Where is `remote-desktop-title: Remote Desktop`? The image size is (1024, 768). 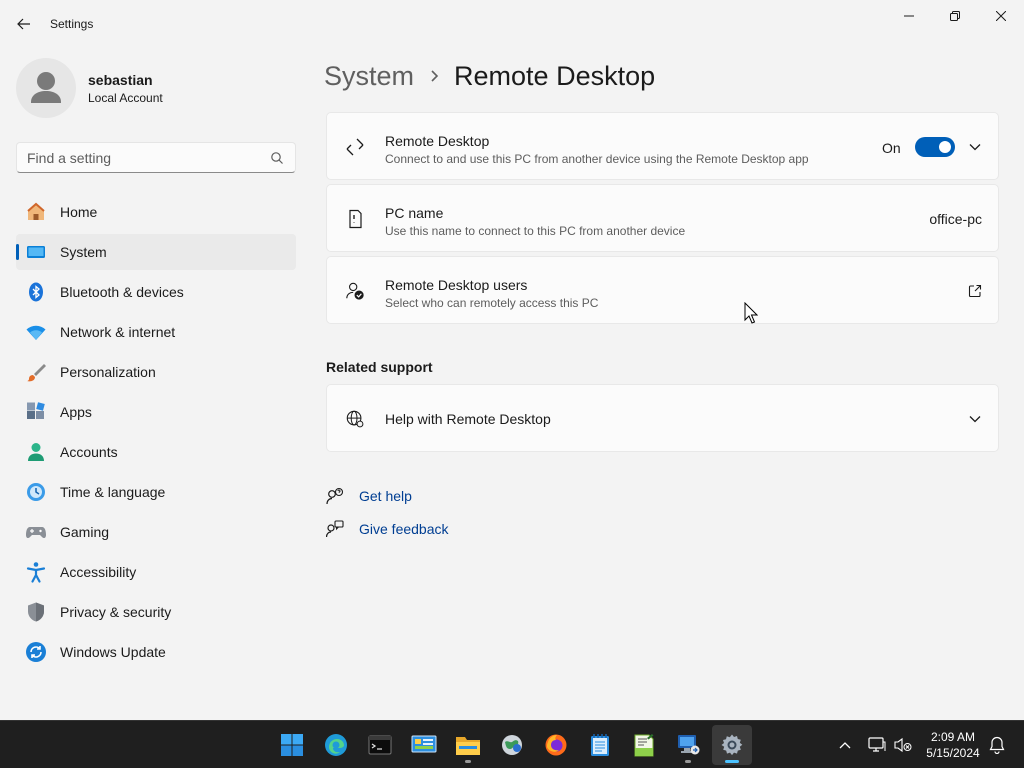 remote-desktop-title: Remote Desktop is located at coordinates (437, 141).